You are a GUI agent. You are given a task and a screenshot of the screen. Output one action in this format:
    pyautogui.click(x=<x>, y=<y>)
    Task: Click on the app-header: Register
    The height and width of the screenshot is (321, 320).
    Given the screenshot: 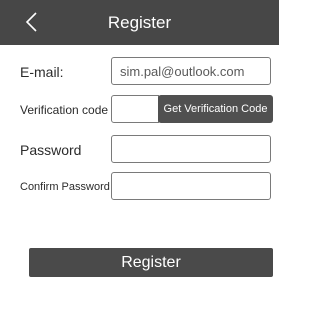 What is the action you would take?
    pyautogui.click(x=139, y=22)
    